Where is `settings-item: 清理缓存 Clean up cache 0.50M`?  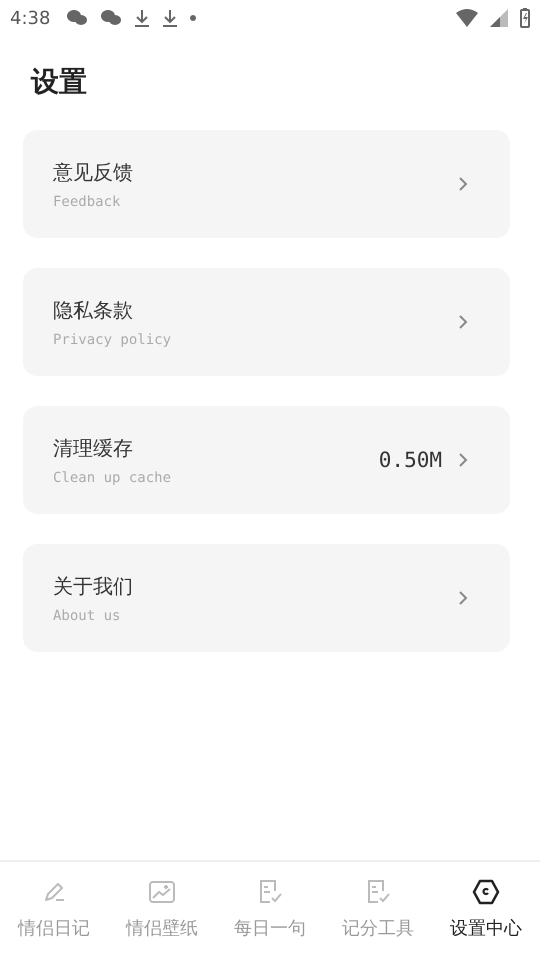
settings-item: 清理缓存 Clean up cache 0.50M is located at coordinates (266, 460).